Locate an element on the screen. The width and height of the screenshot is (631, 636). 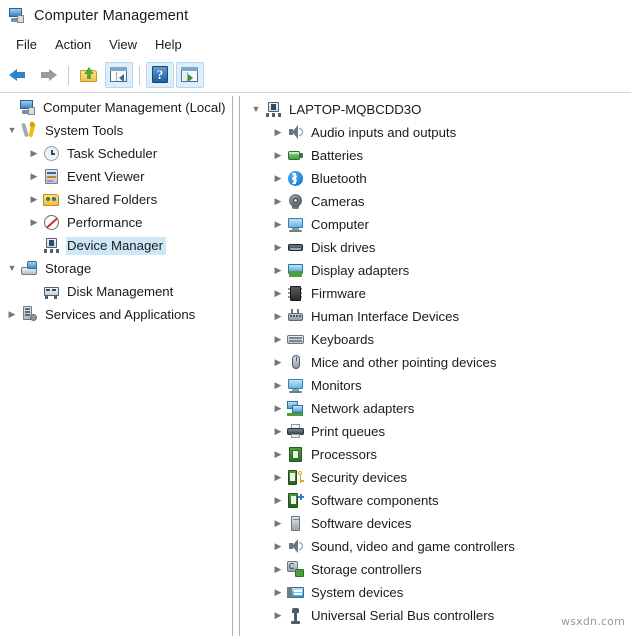
device-category-system-devices: ▶ System devices is located at coordinates (435, 592).